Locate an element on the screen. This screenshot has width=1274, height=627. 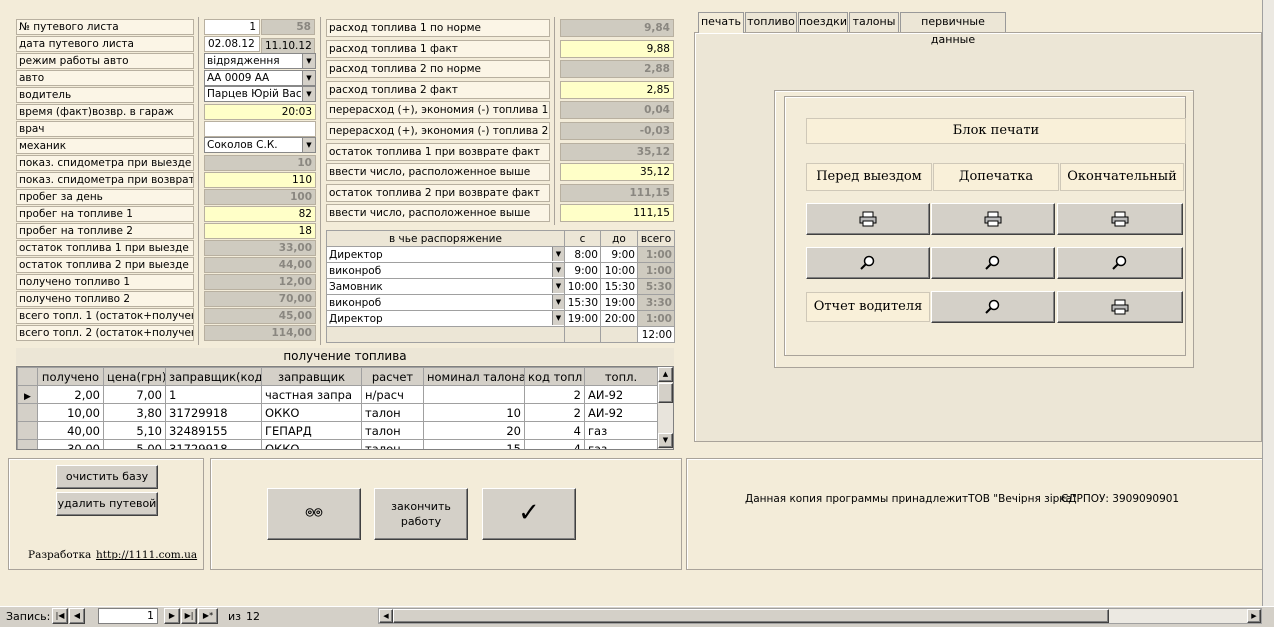
schedule-to-cell: 10:00 is located at coordinates (619, 270).